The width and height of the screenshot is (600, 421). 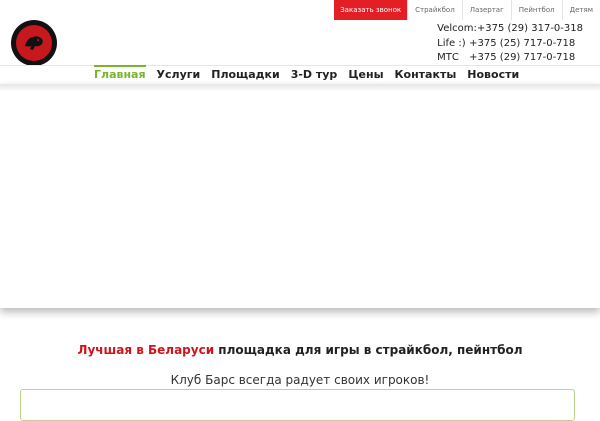 What do you see at coordinates (371, 10) in the screenshot?
I see `callback-button: Заказать звонок` at bounding box center [371, 10].